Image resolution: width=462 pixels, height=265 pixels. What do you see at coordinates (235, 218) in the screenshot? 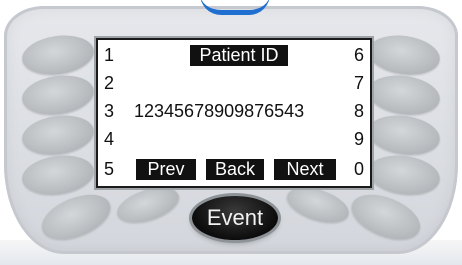
I see `event-button: Event` at bounding box center [235, 218].